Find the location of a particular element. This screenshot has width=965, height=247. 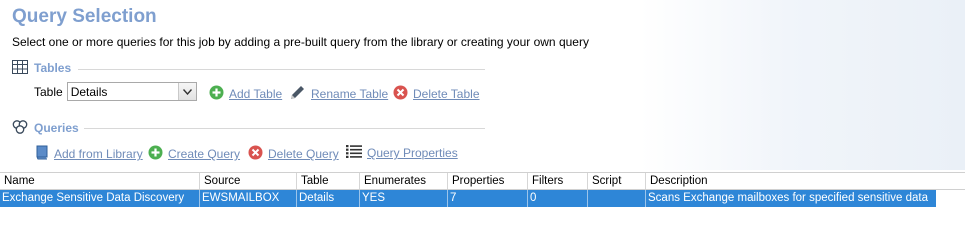

create-query-button: Create Query is located at coordinates (194, 154).